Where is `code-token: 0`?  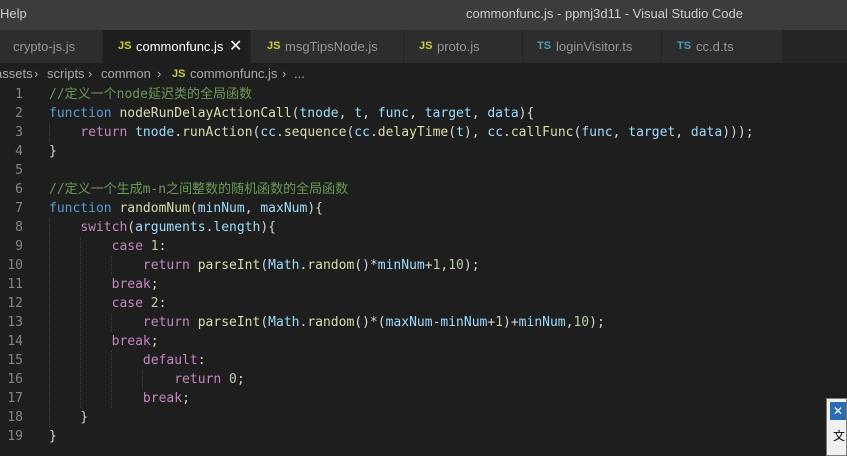 code-token: 0 is located at coordinates (233, 379).